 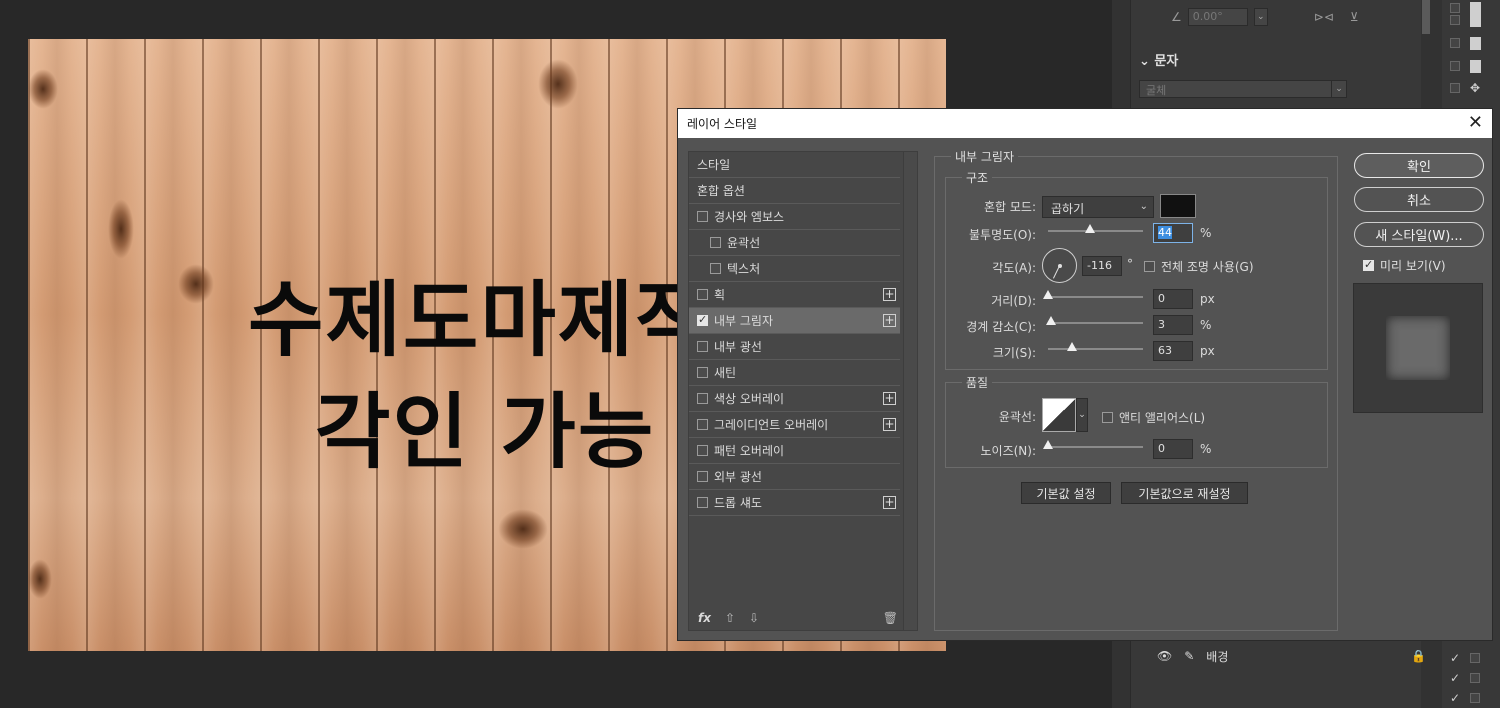 What do you see at coordinates (890, 618) in the screenshot?
I see `trash-icon: 🗑` at bounding box center [890, 618].